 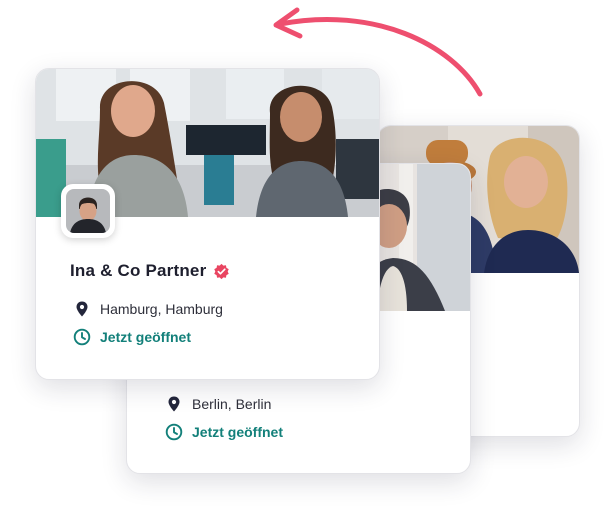 What do you see at coordinates (138, 270) in the screenshot?
I see `business-name: Ina & Co Partner` at bounding box center [138, 270].